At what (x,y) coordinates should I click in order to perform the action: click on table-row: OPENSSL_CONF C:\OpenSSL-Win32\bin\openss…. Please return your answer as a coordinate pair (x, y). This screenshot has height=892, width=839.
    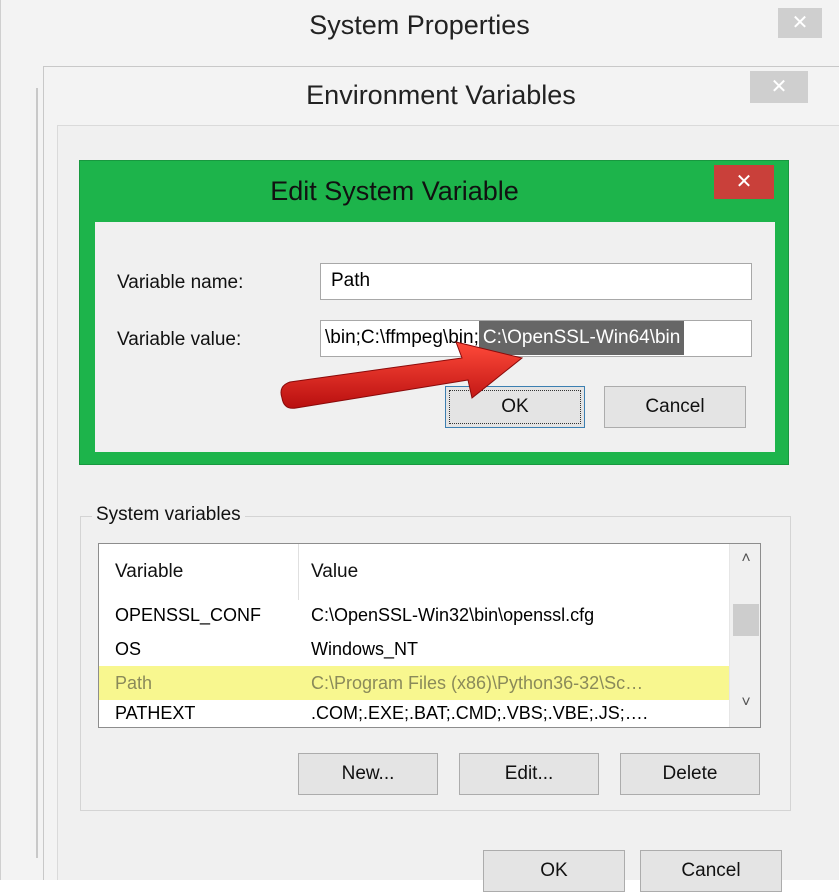
    Looking at the image, I should click on (414, 615).